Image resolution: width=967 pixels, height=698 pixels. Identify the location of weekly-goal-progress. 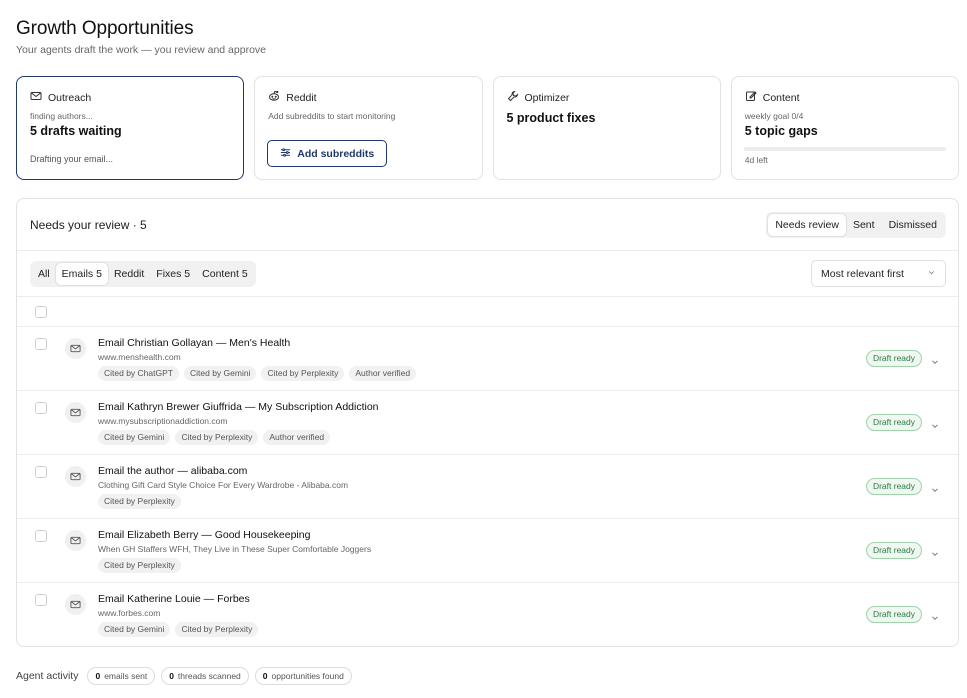
(844, 149).